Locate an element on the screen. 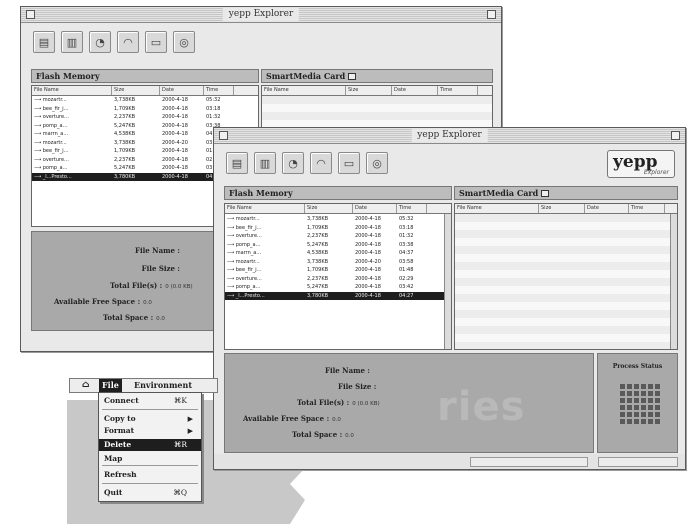 This screenshot has height=524, width=693. cell-size: 5,247KB is located at coordinates (318, 287).